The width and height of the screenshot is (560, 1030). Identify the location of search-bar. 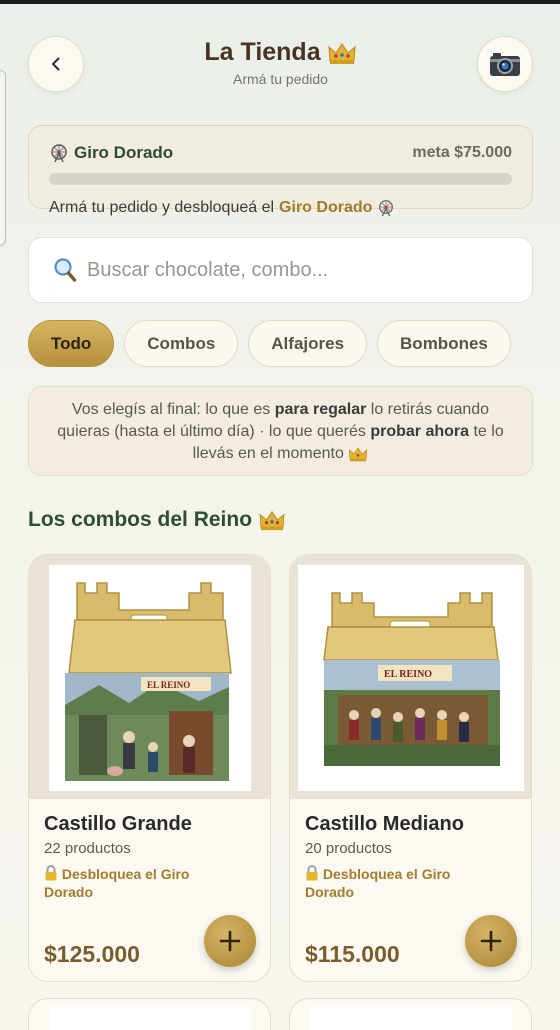
(280, 270).